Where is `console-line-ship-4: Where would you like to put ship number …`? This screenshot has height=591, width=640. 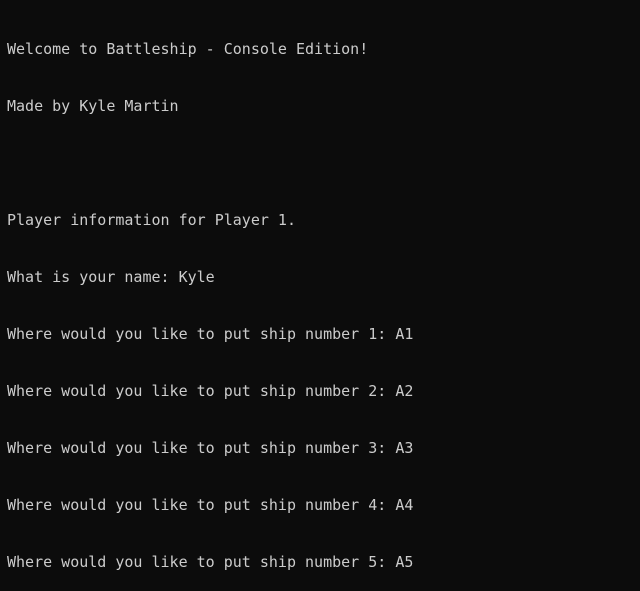
console-line-ship-4: Where would you like to put ship number … is located at coordinates (210, 505).